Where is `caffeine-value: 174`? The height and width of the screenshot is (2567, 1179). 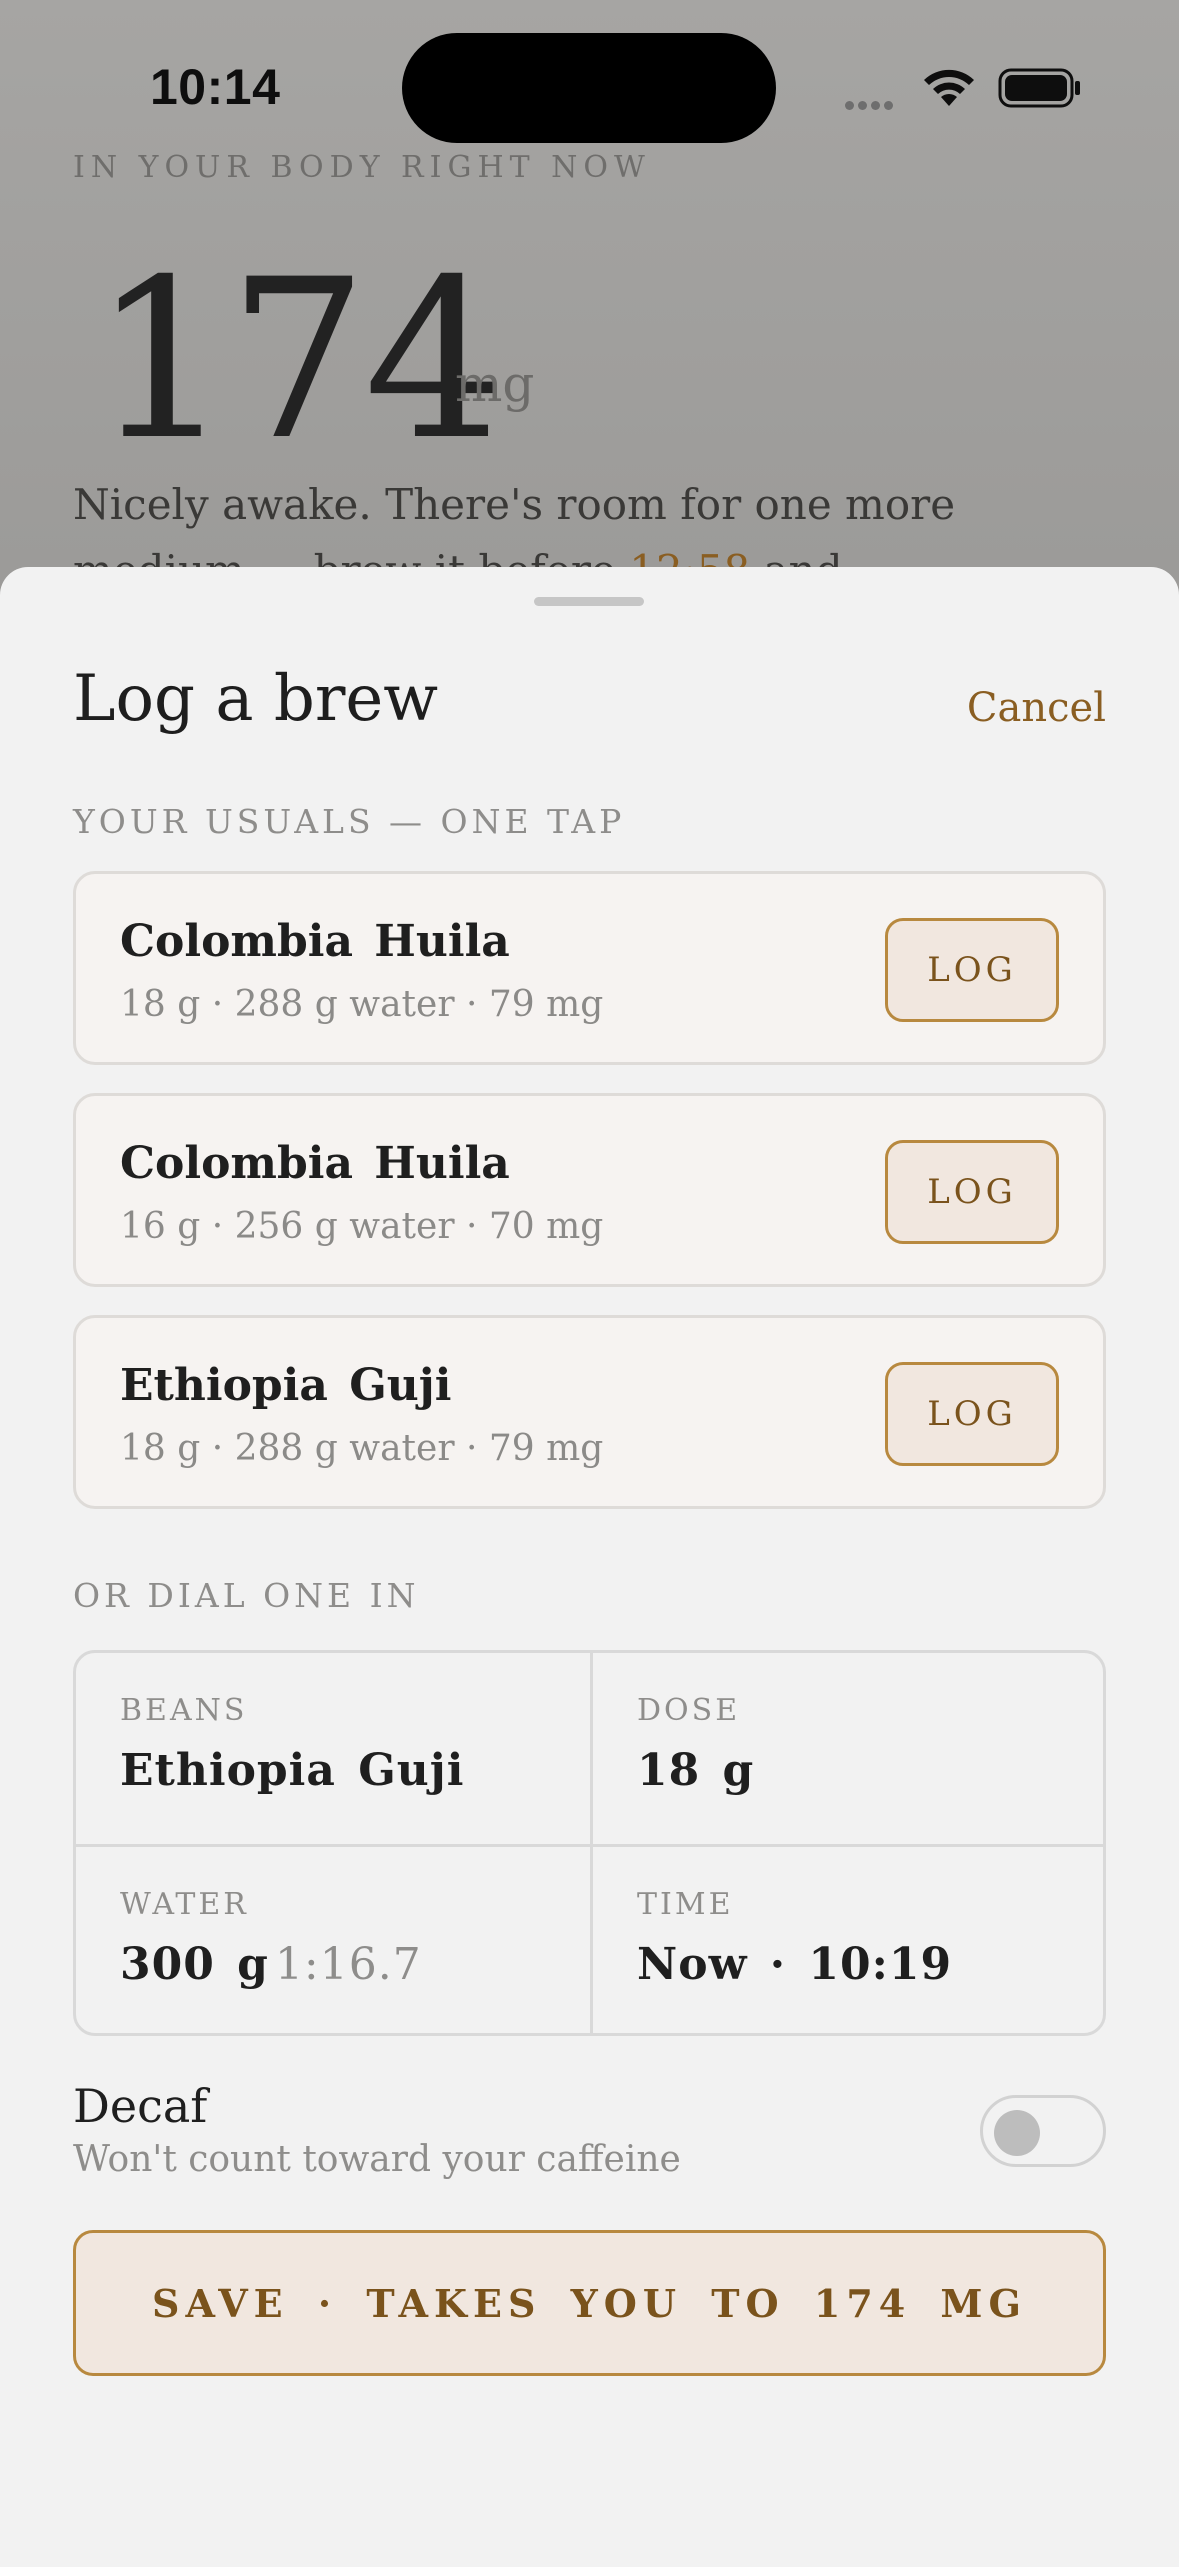
caffeine-value: 174 is located at coordinates (298, 360).